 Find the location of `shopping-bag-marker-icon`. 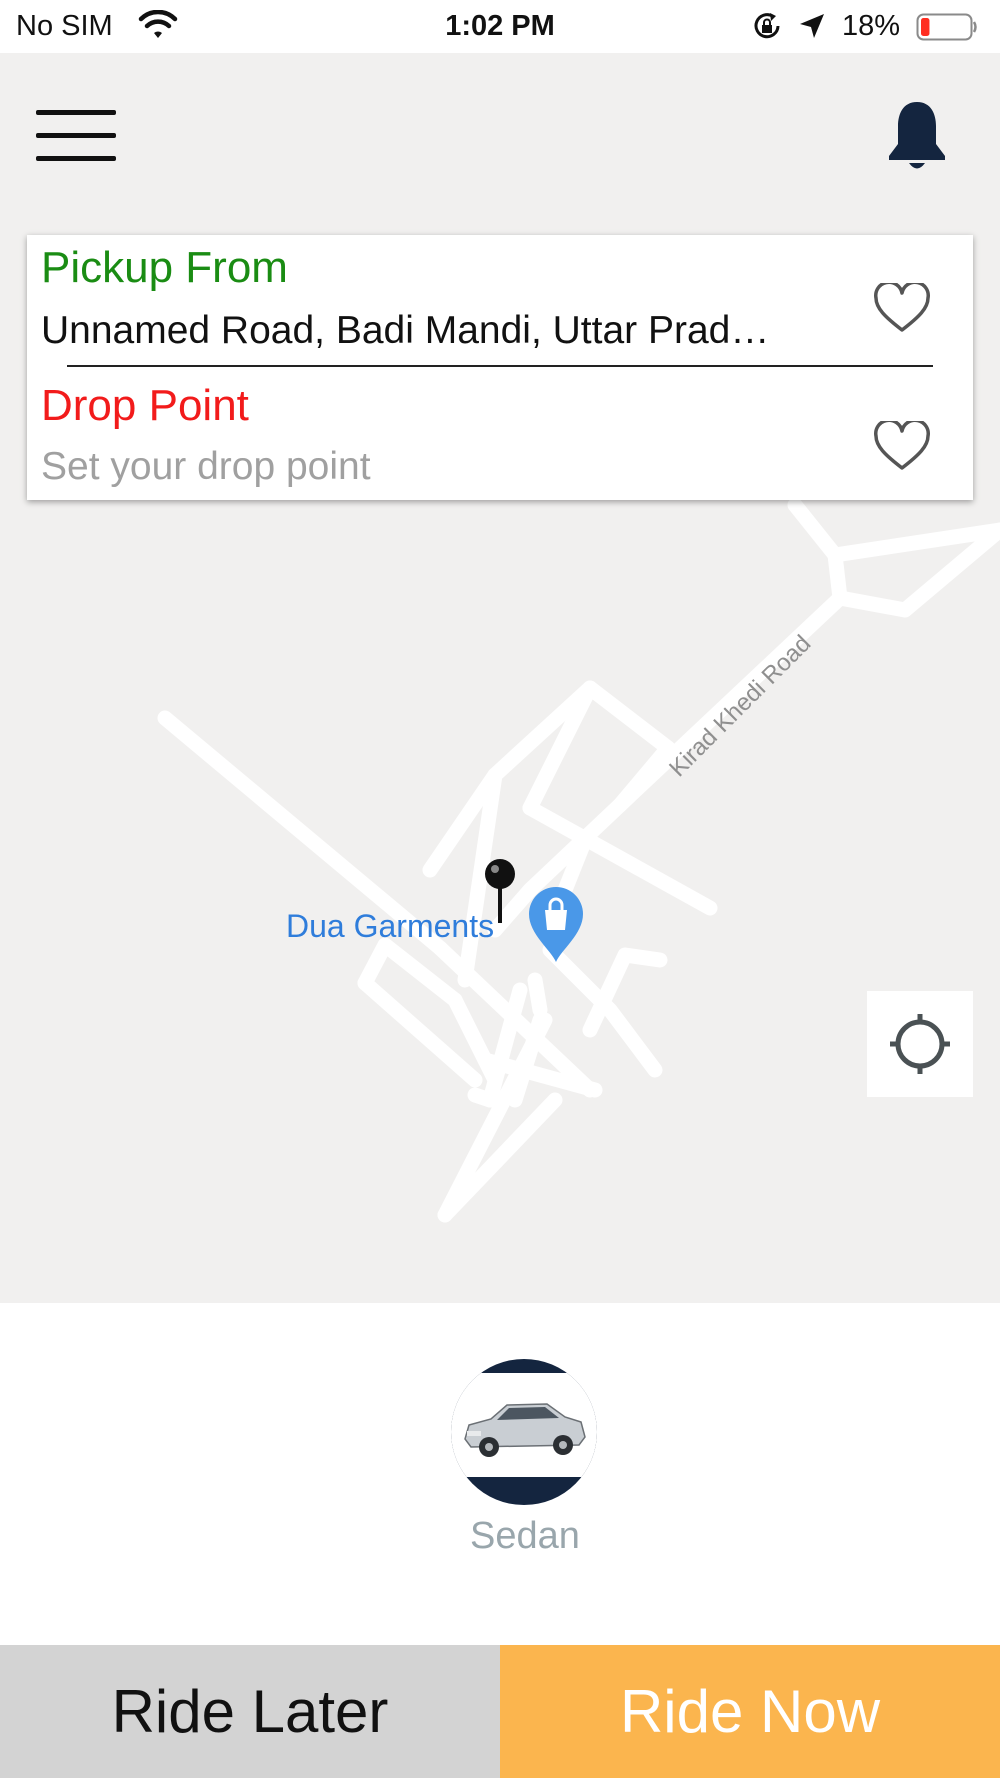

shopping-bag-marker-icon is located at coordinates (556, 924).